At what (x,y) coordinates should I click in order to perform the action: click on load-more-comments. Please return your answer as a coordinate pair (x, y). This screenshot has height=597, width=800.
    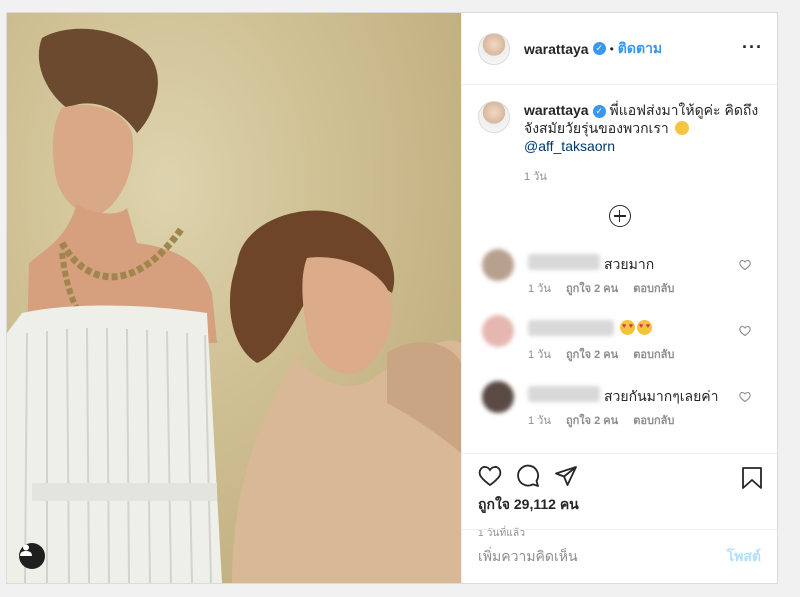
    Looking at the image, I should click on (619, 216).